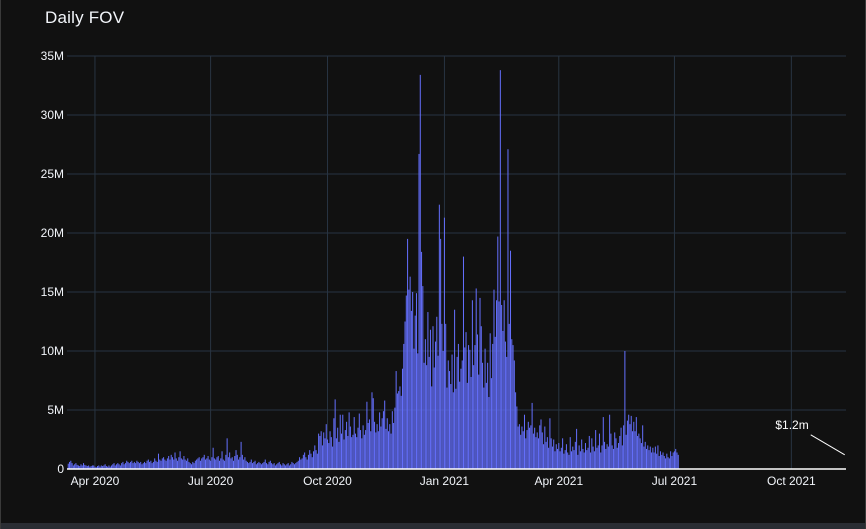  I want to click on y-tick-label: 30M, so click(52, 115).